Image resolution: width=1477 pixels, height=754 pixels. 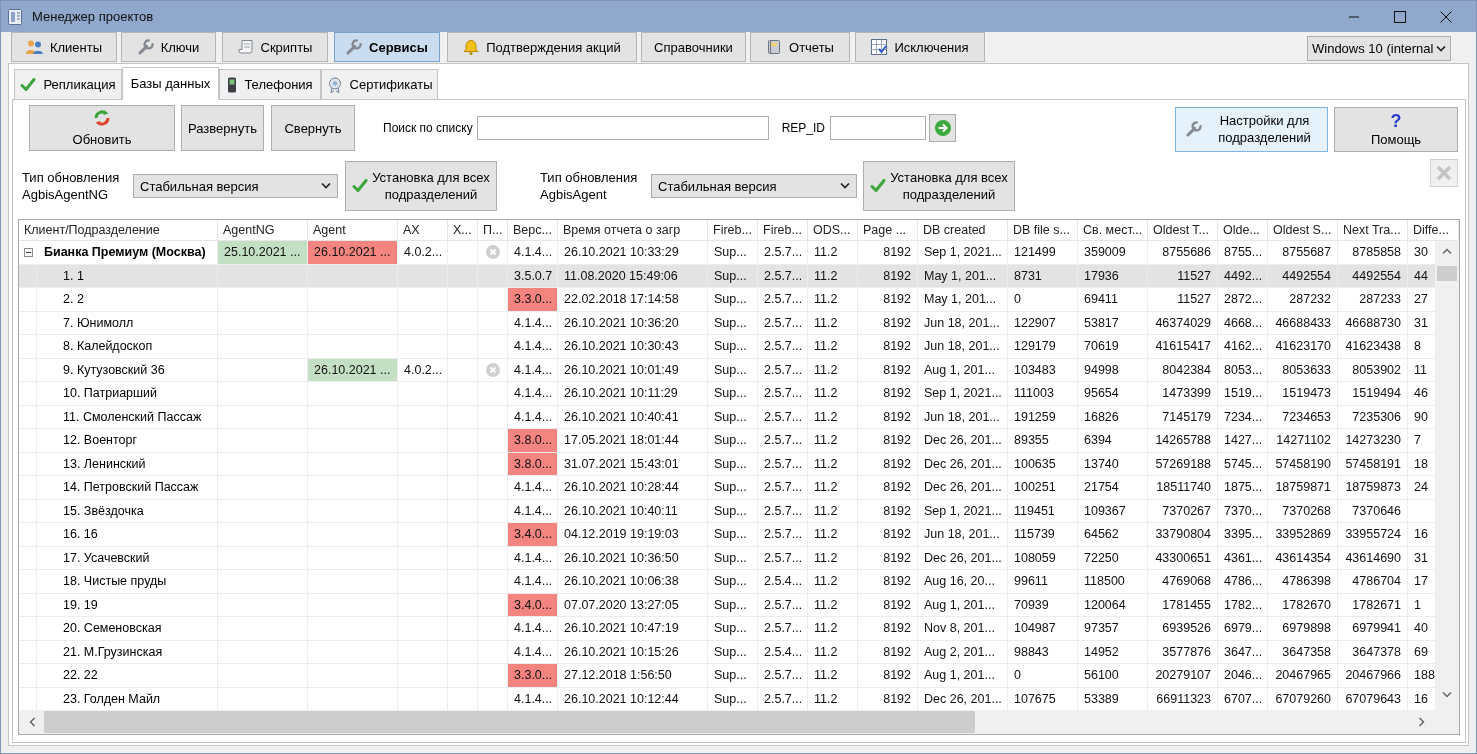 What do you see at coordinates (170, 83) in the screenshot?
I see `sub-tab: Базы данных` at bounding box center [170, 83].